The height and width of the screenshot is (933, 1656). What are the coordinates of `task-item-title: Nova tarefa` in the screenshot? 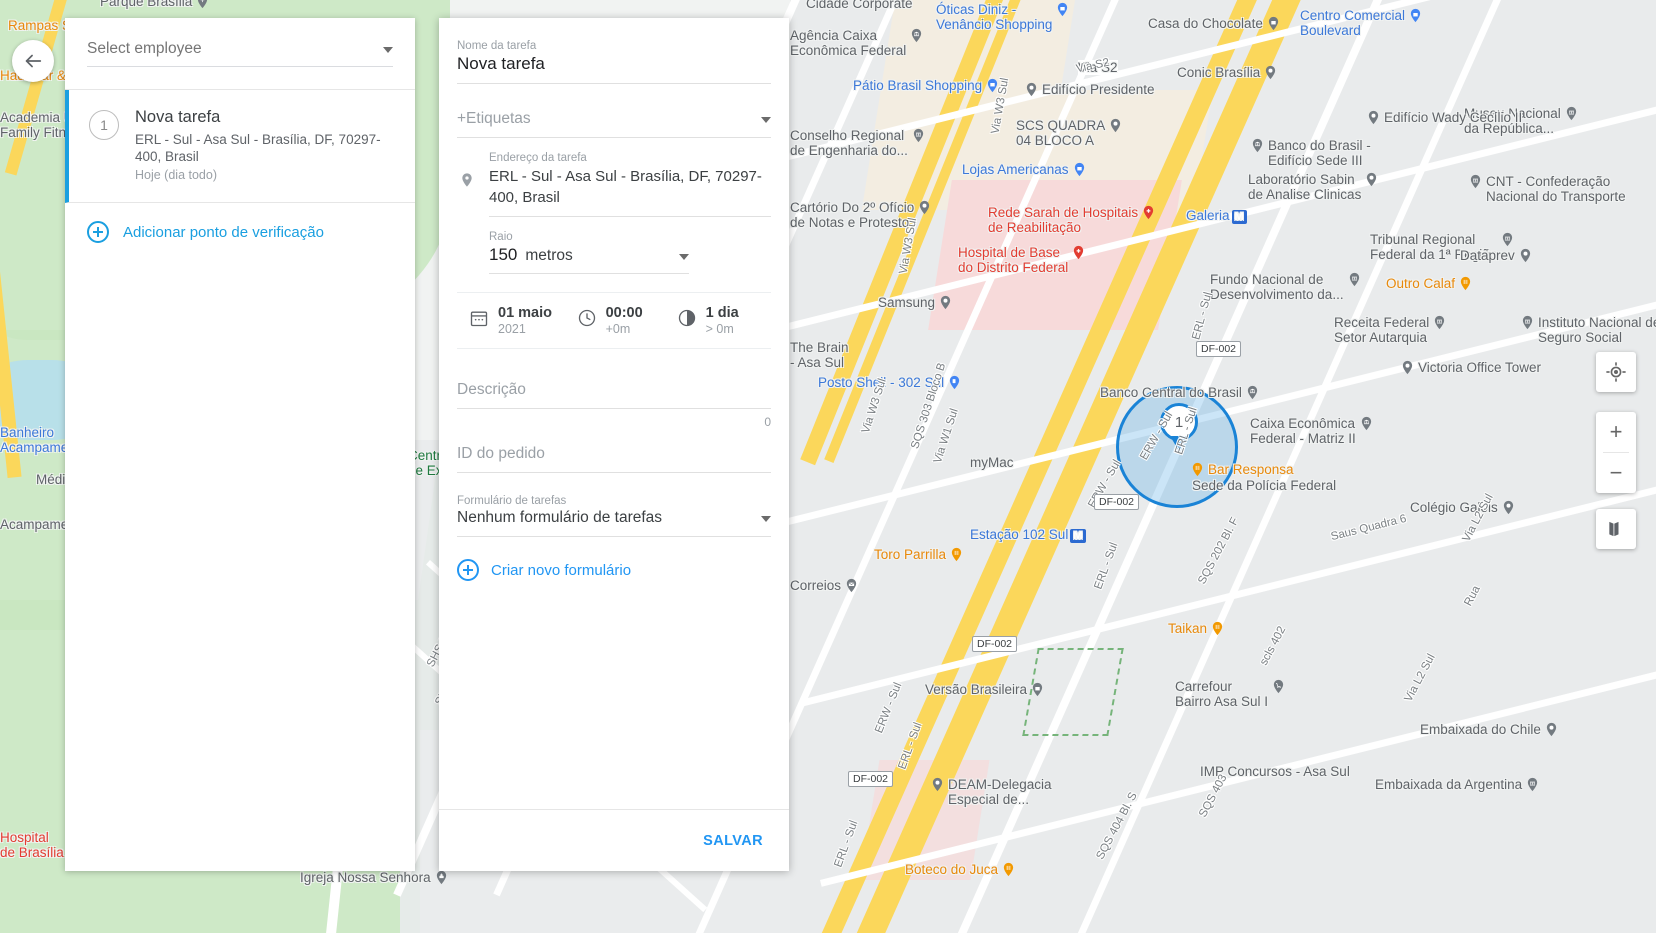 It's located at (178, 117).